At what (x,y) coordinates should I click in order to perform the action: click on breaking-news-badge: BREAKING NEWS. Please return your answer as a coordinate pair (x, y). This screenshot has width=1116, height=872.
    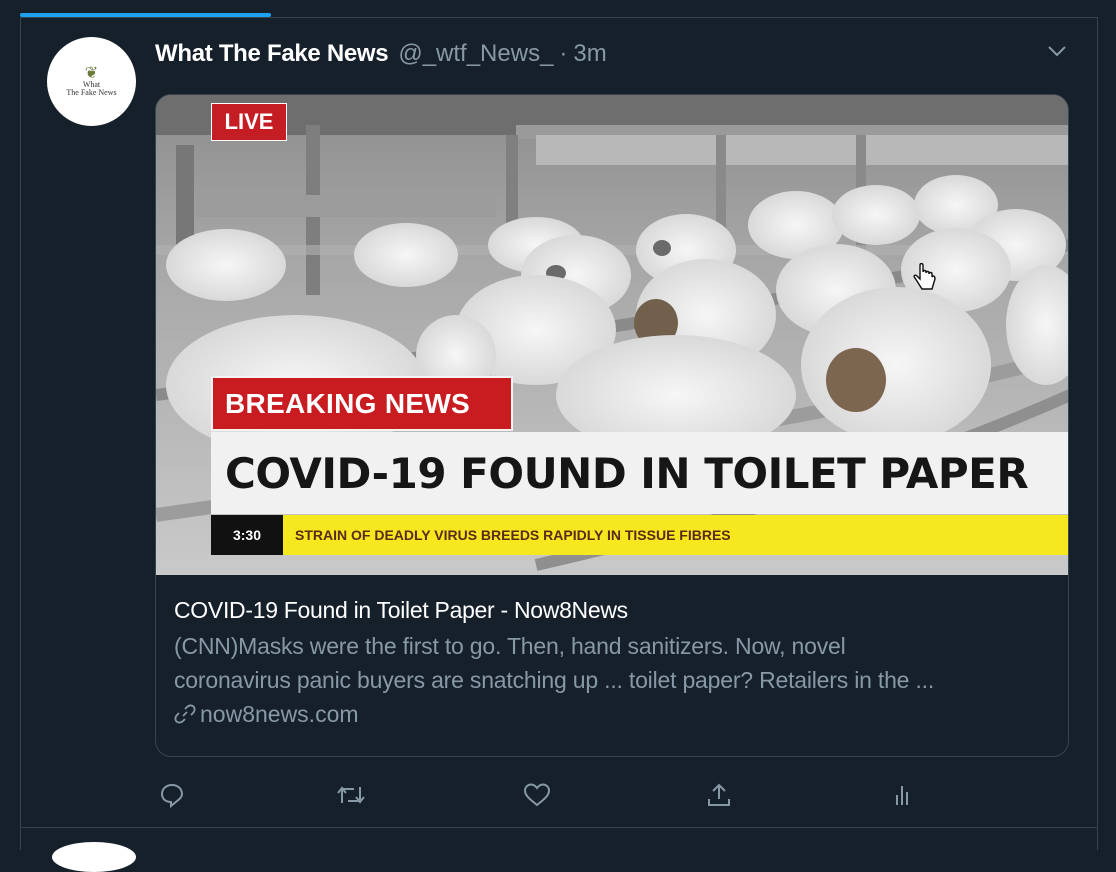
    Looking at the image, I should click on (362, 403).